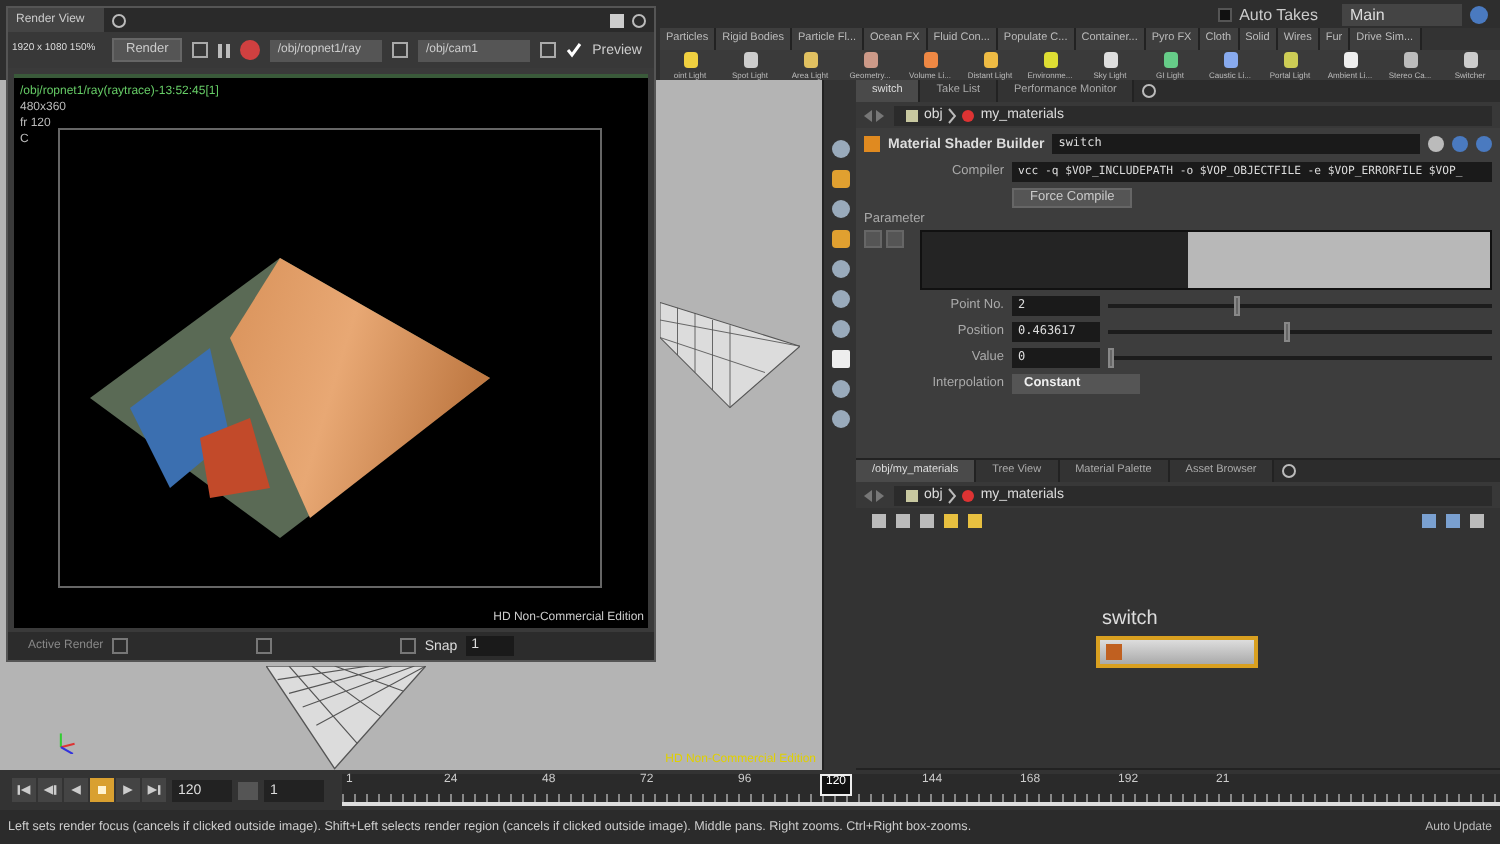 This screenshot has height=844, width=1500. What do you see at coordinates (639, 20) in the screenshot?
I see `settings-icon` at bounding box center [639, 20].